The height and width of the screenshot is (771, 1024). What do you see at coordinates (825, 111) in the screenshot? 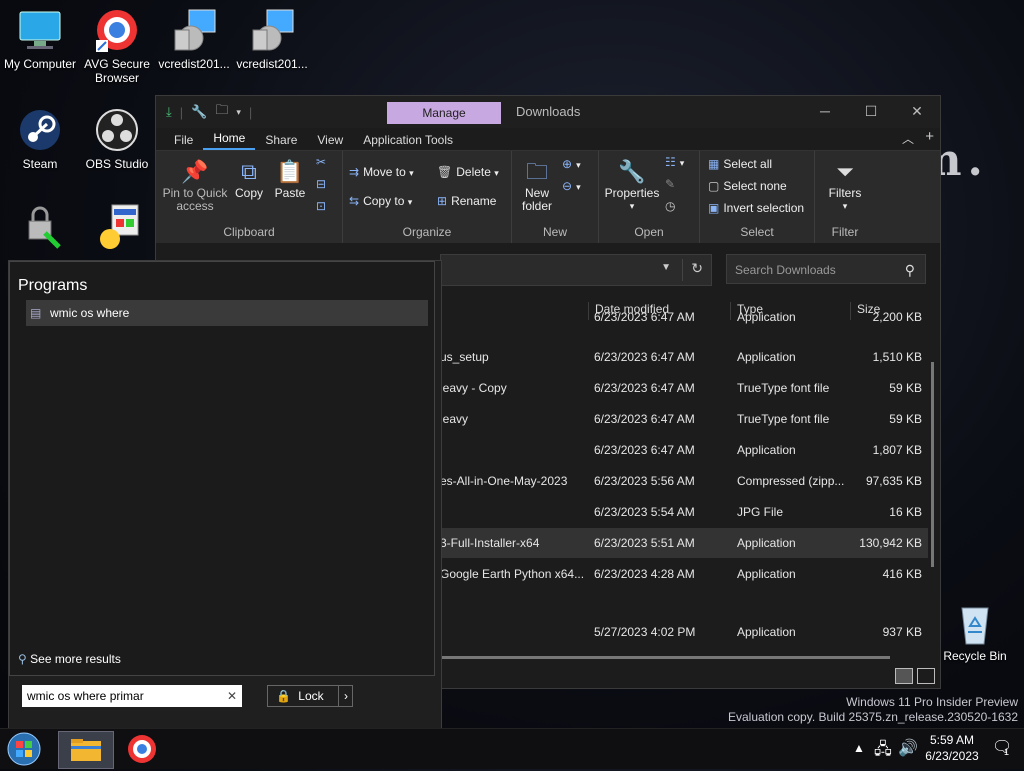
I see `minimize-button: ─` at bounding box center [825, 111].